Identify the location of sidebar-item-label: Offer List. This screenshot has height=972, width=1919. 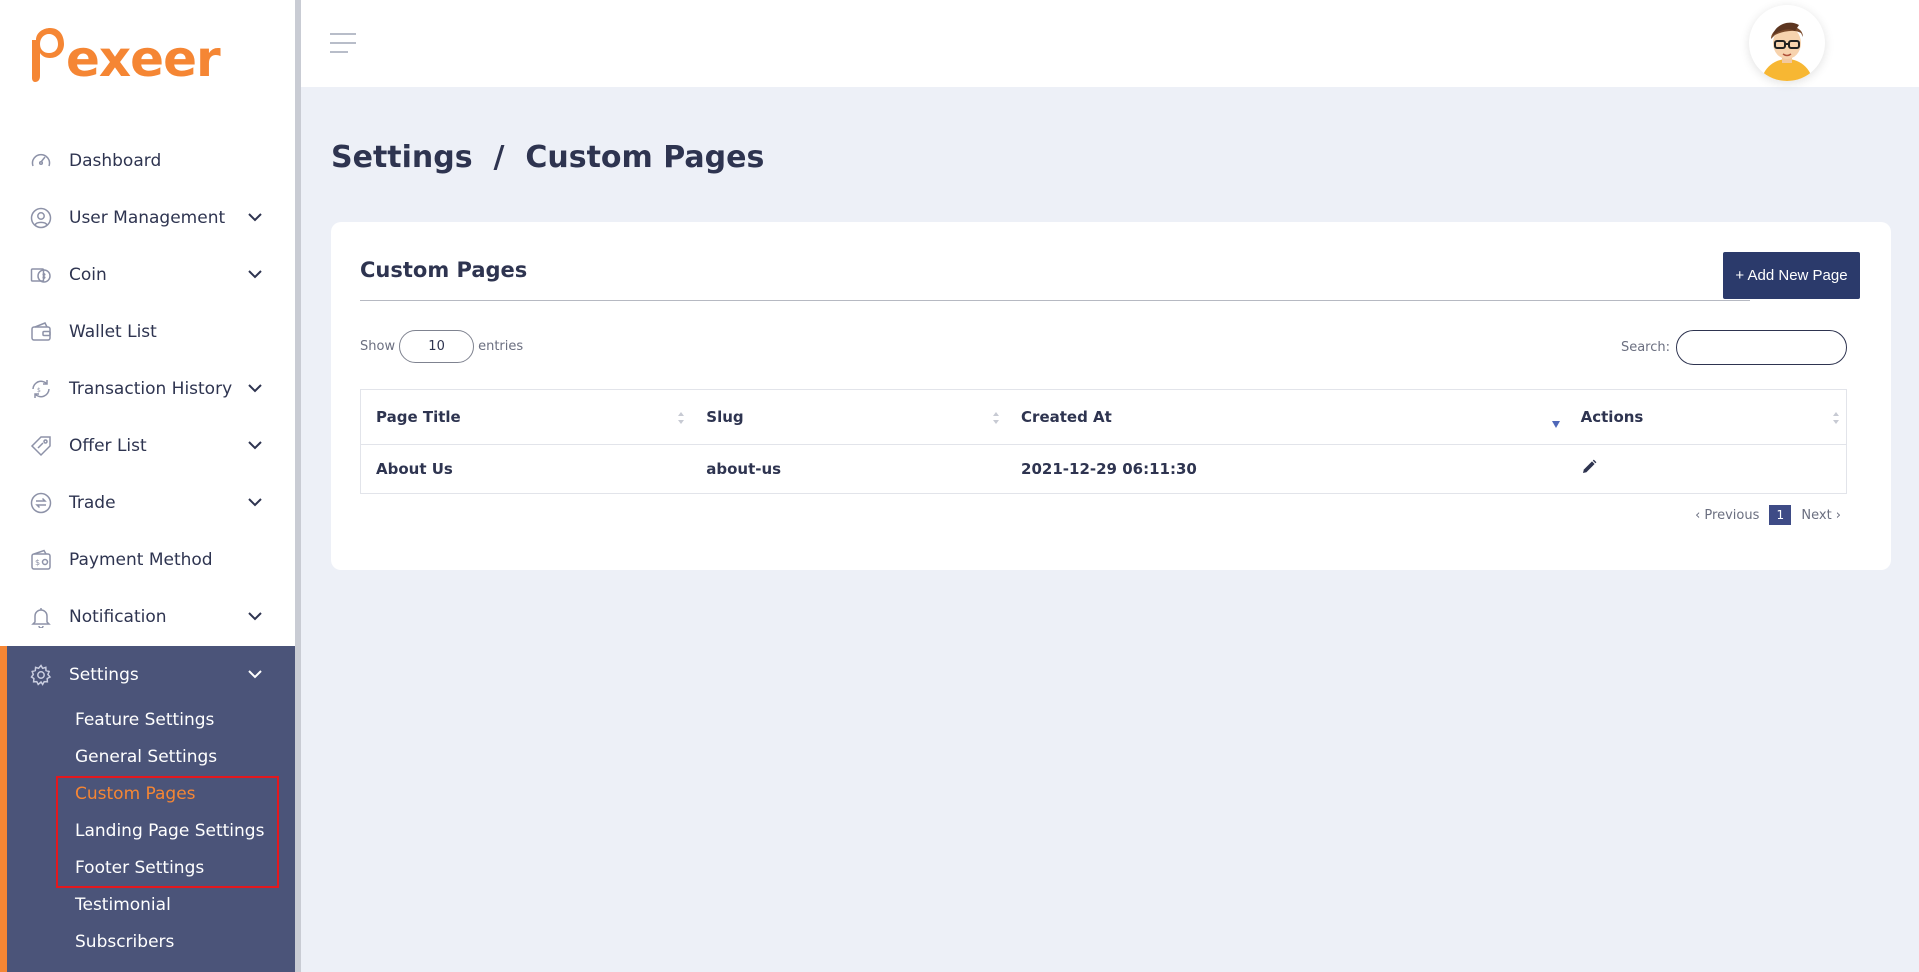
(108, 445).